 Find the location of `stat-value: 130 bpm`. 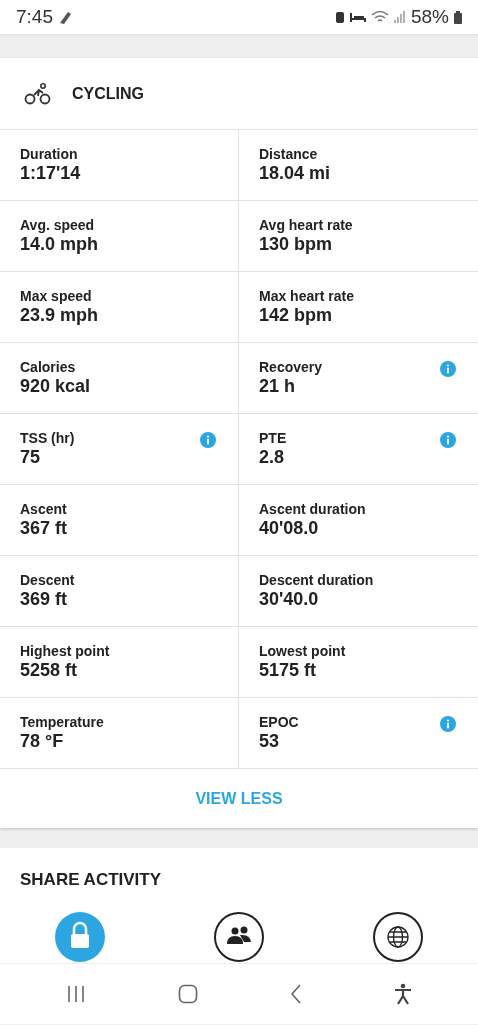

stat-value: 130 bpm is located at coordinates (296, 244).